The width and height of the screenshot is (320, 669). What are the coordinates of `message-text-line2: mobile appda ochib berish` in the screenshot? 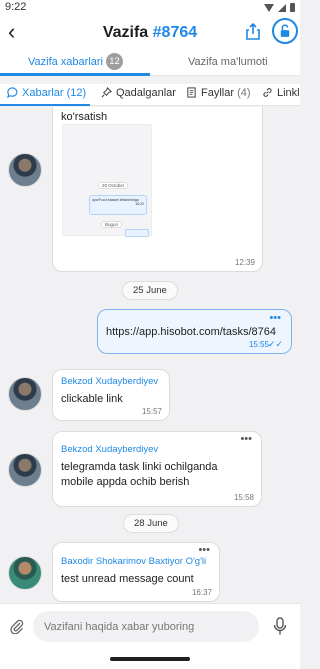 It's located at (125, 482).